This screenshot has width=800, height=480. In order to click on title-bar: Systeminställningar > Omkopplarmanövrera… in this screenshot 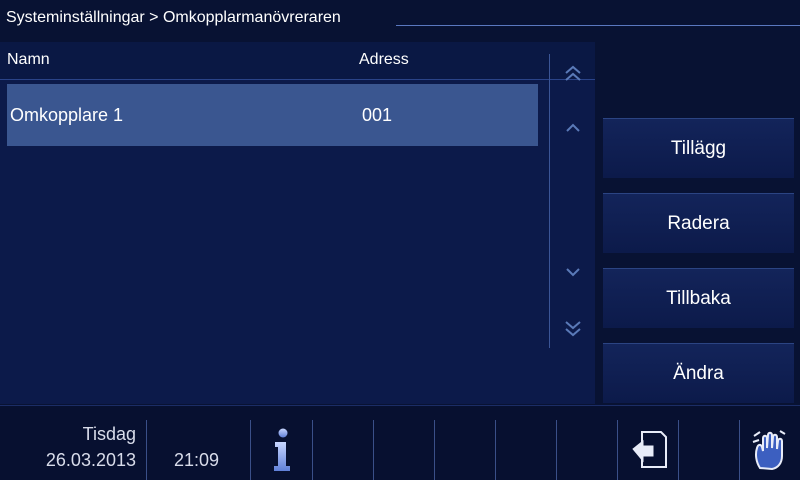, I will do `click(400, 18)`.